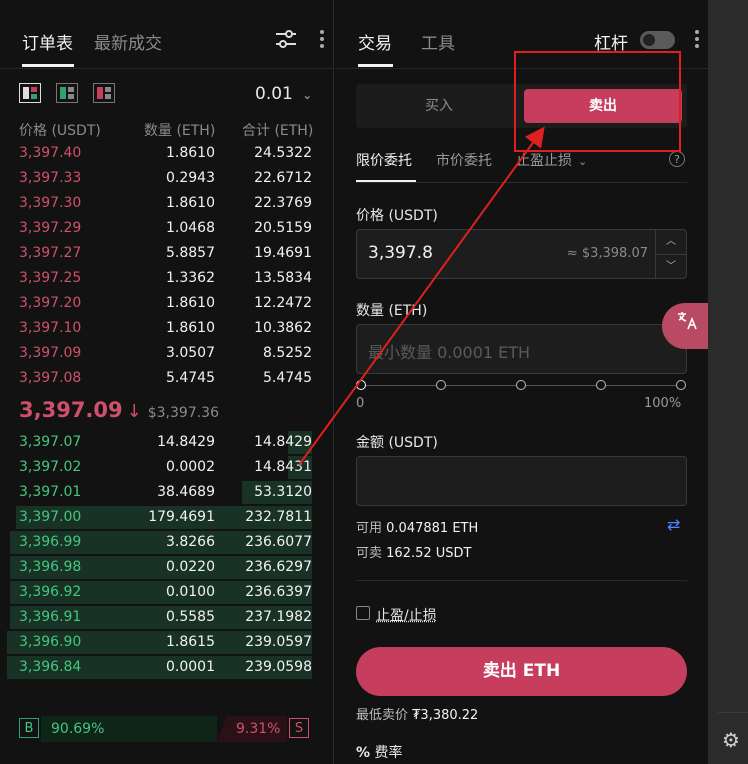 Image resolution: width=748 pixels, height=764 pixels. What do you see at coordinates (166, 567) in the screenshot?
I see `bid-row: 3,396.98 0.0220 236.6297` at bounding box center [166, 567].